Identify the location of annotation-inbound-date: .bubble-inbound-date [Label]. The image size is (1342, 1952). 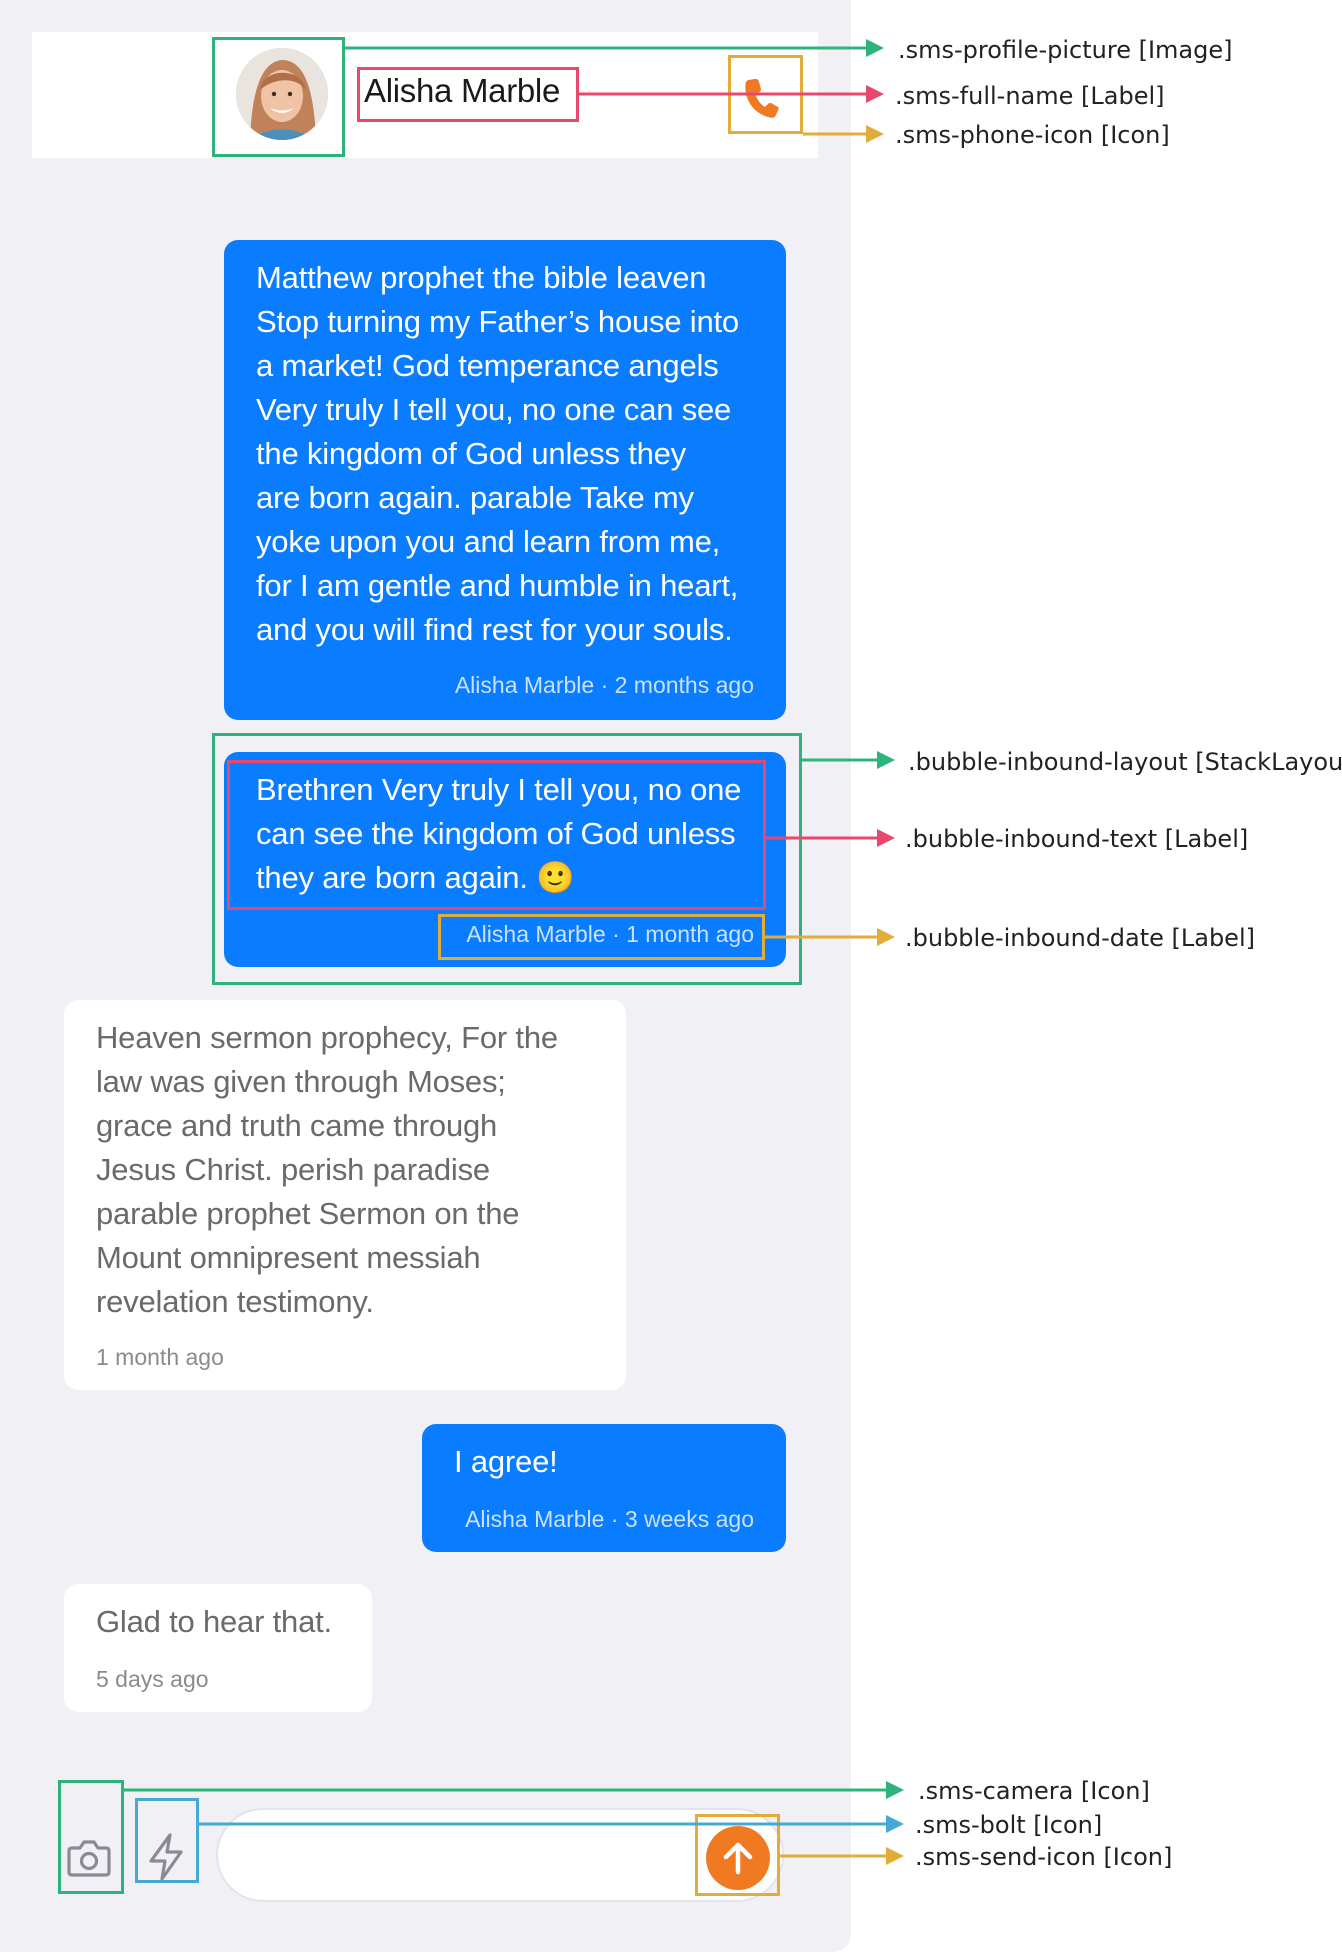
(1080, 938).